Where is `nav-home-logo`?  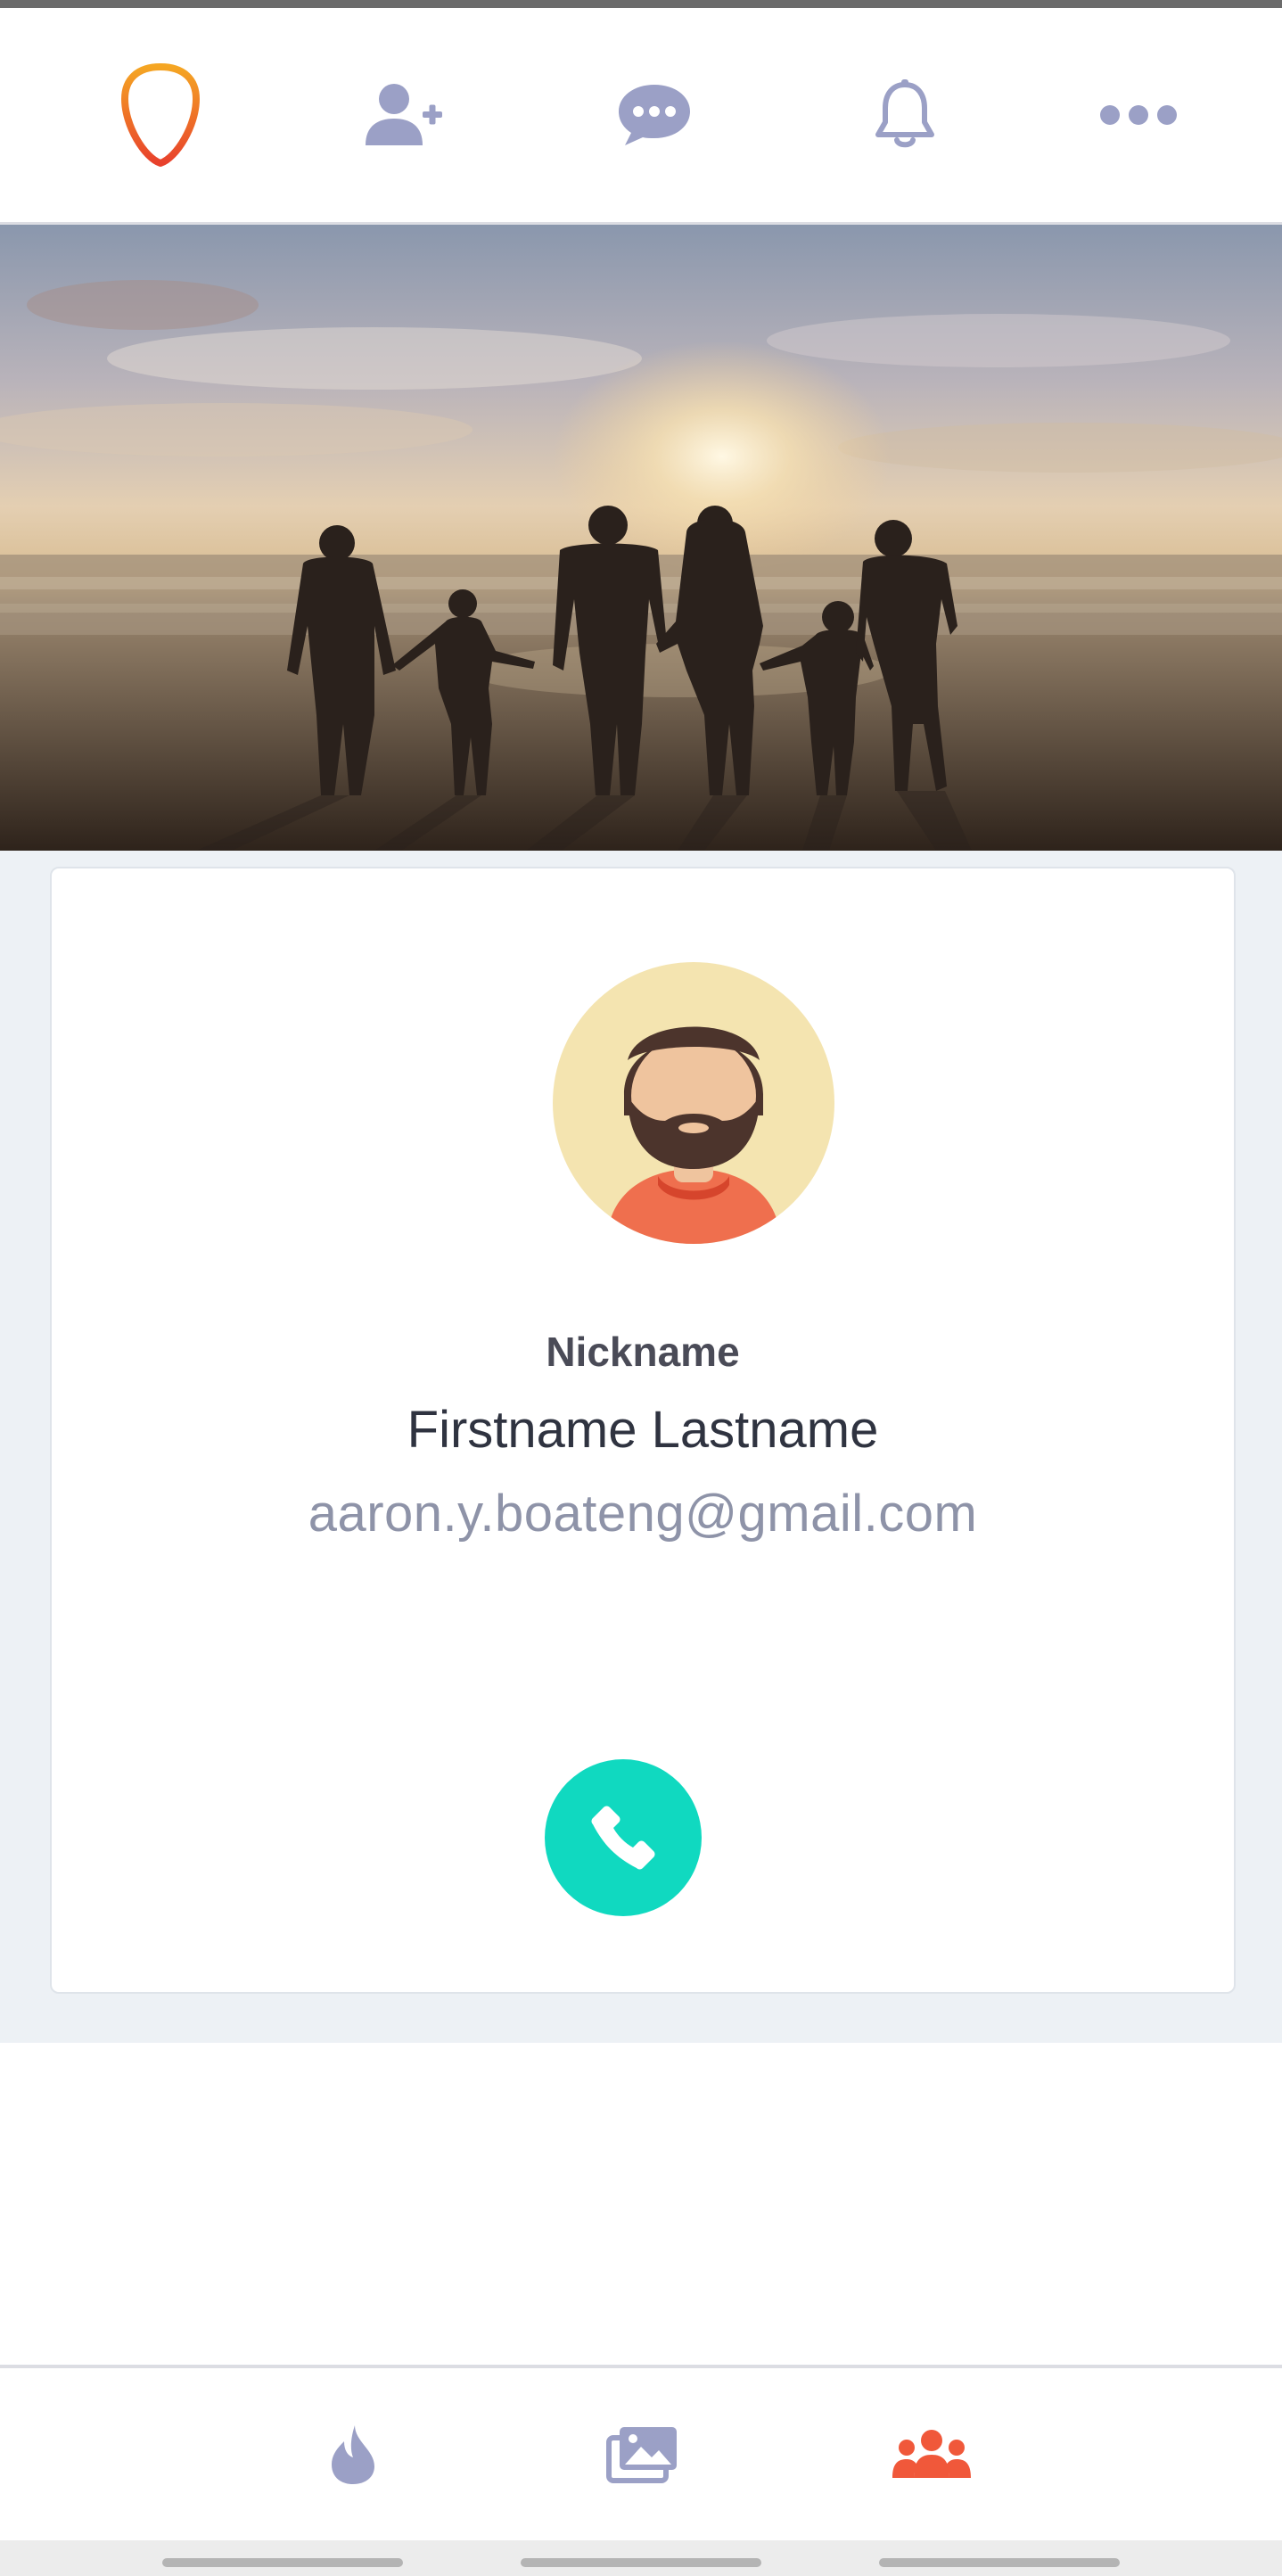 nav-home-logo is located at coordinates (160, 115).